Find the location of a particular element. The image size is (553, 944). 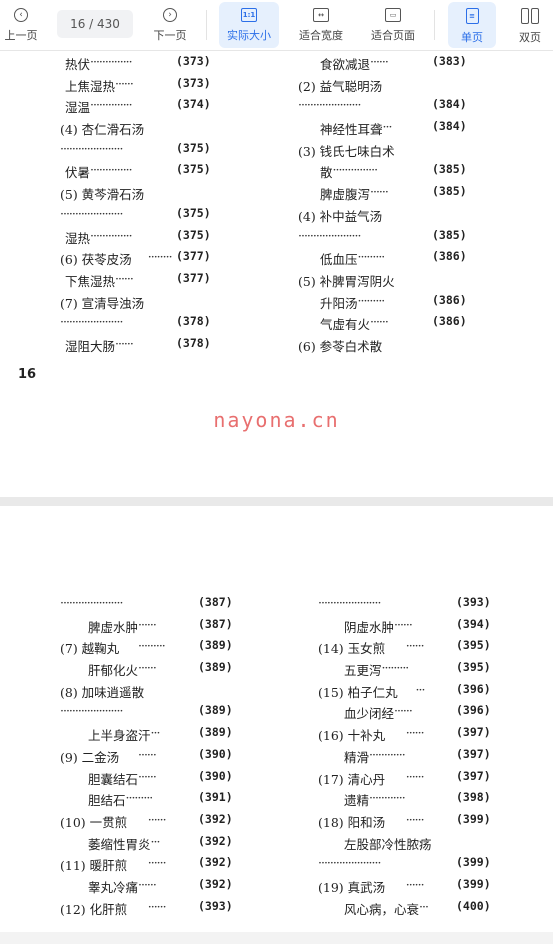

toc-entry: (2) 益气聪明汤 is located at coordinates (388, 87).